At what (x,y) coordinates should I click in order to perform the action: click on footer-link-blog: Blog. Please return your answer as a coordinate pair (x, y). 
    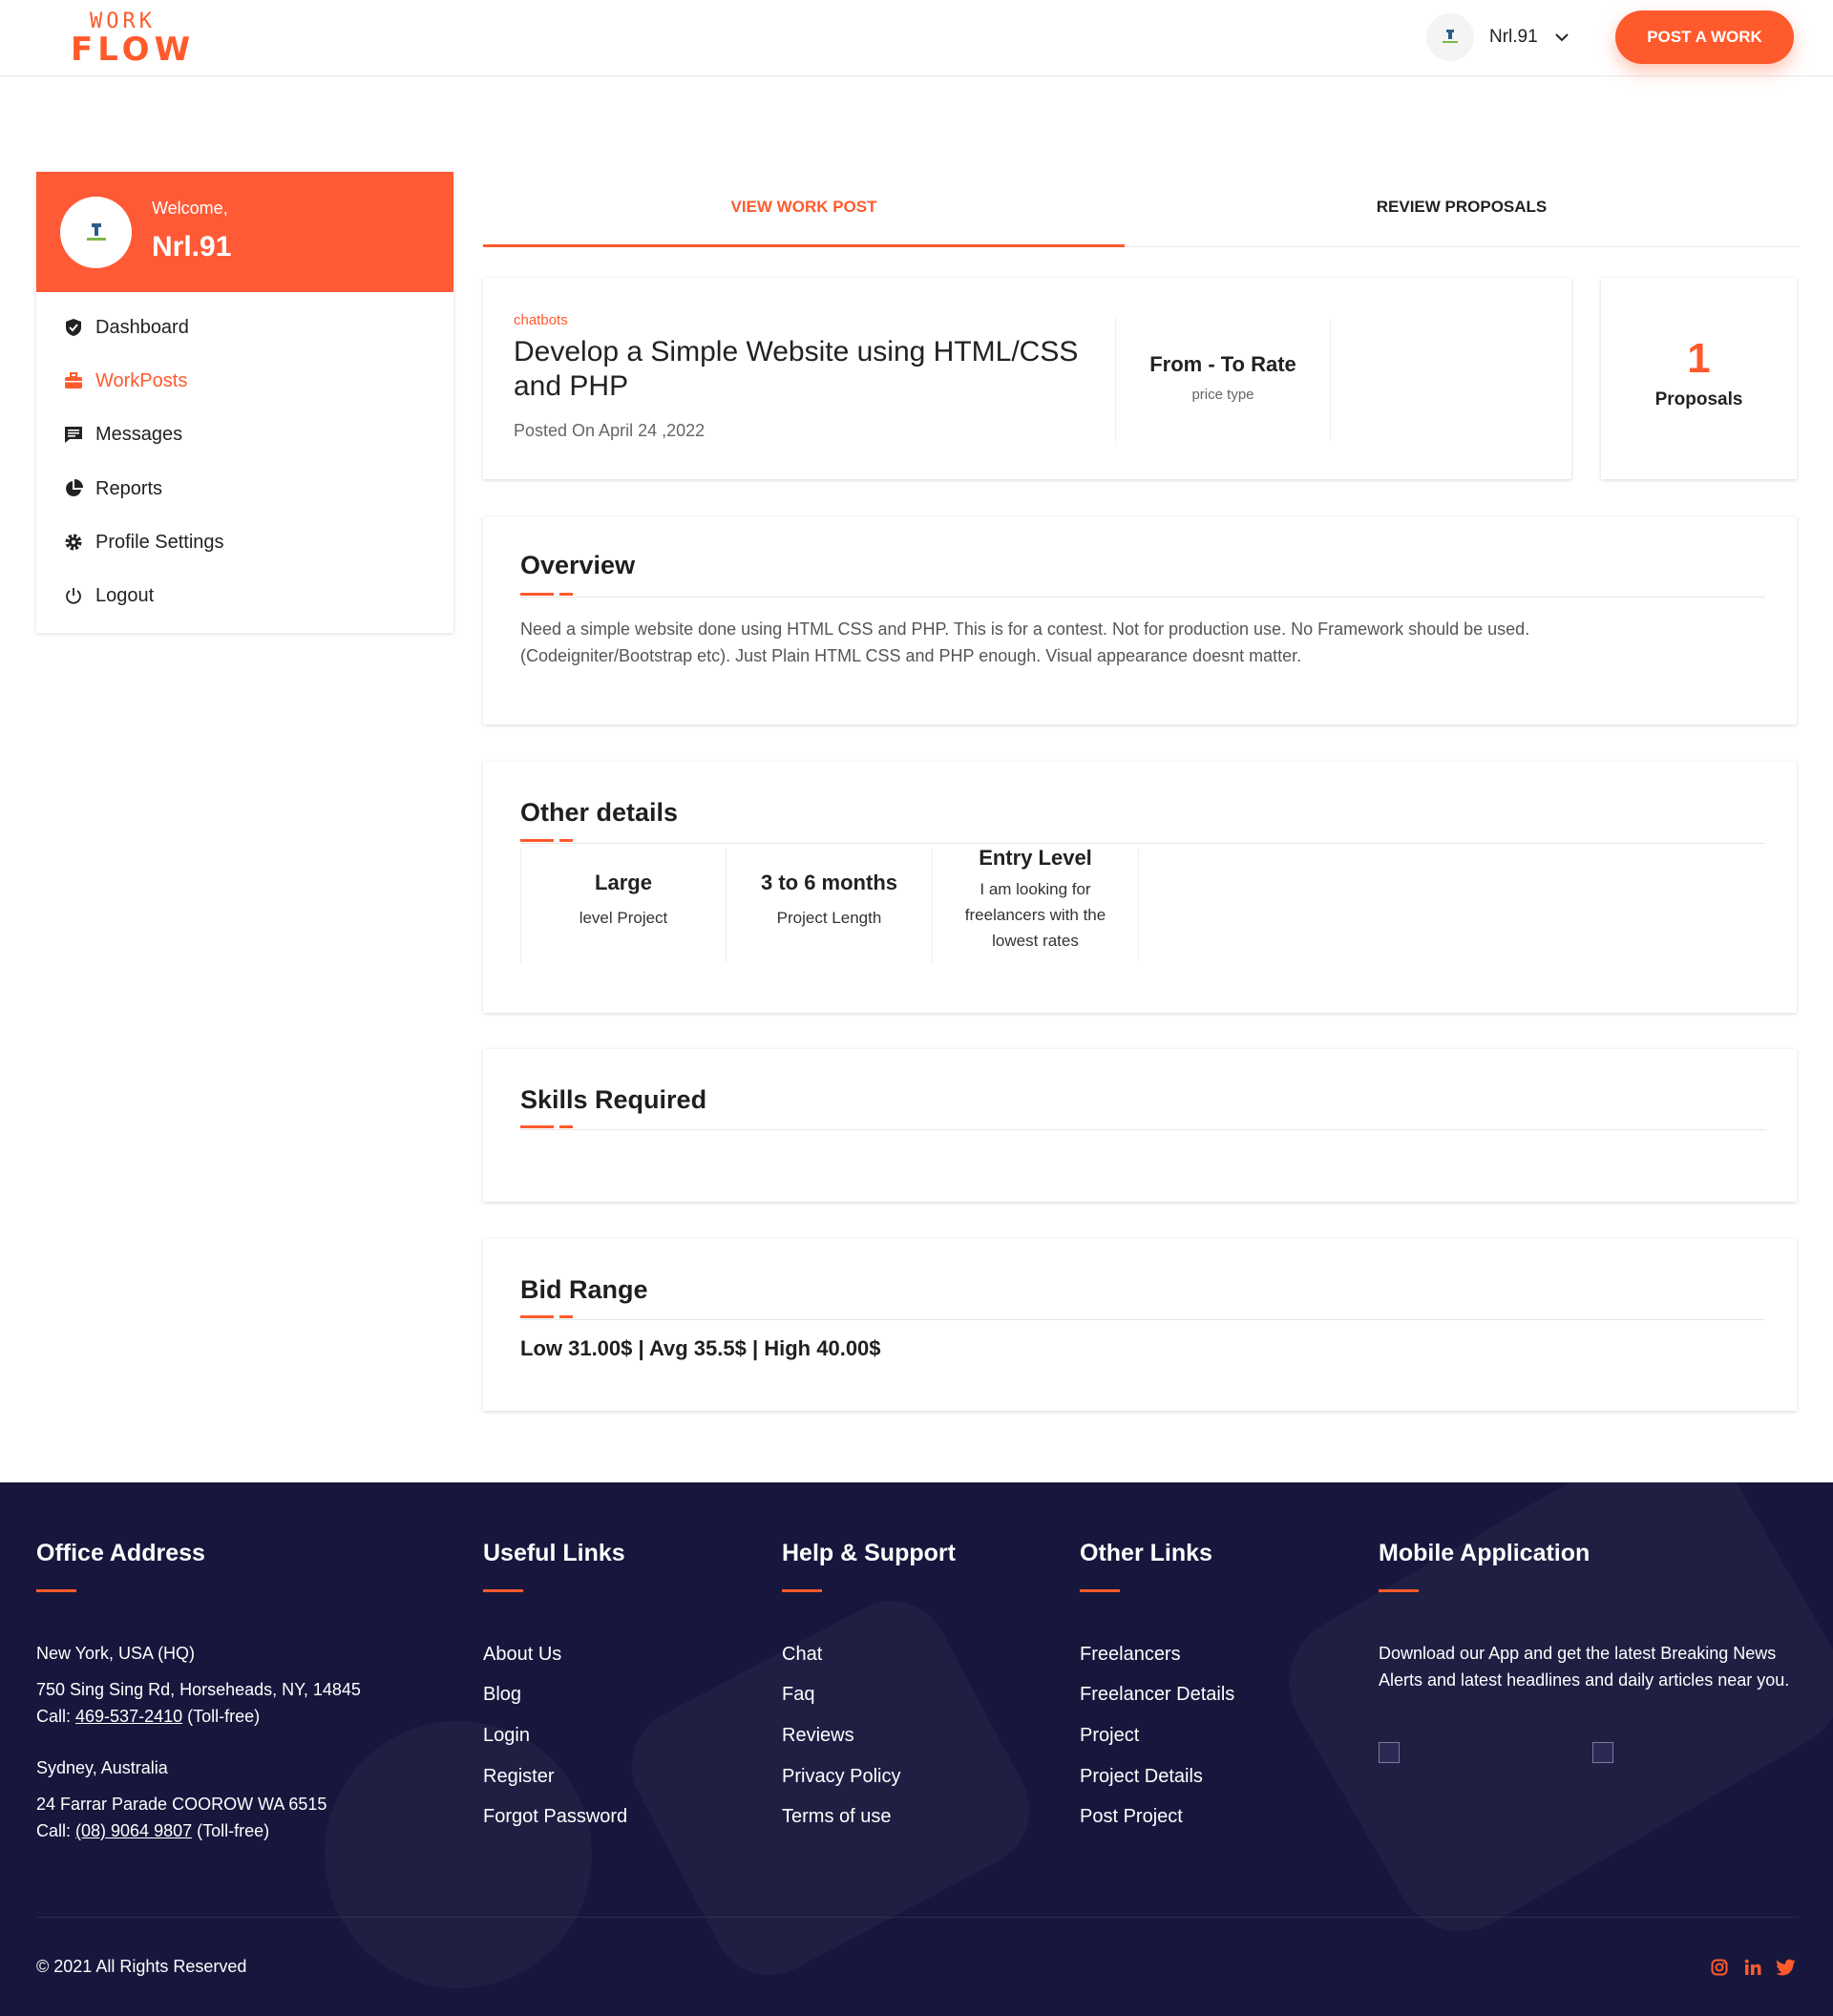
    Looking at the image, I should click on (502, 1695).